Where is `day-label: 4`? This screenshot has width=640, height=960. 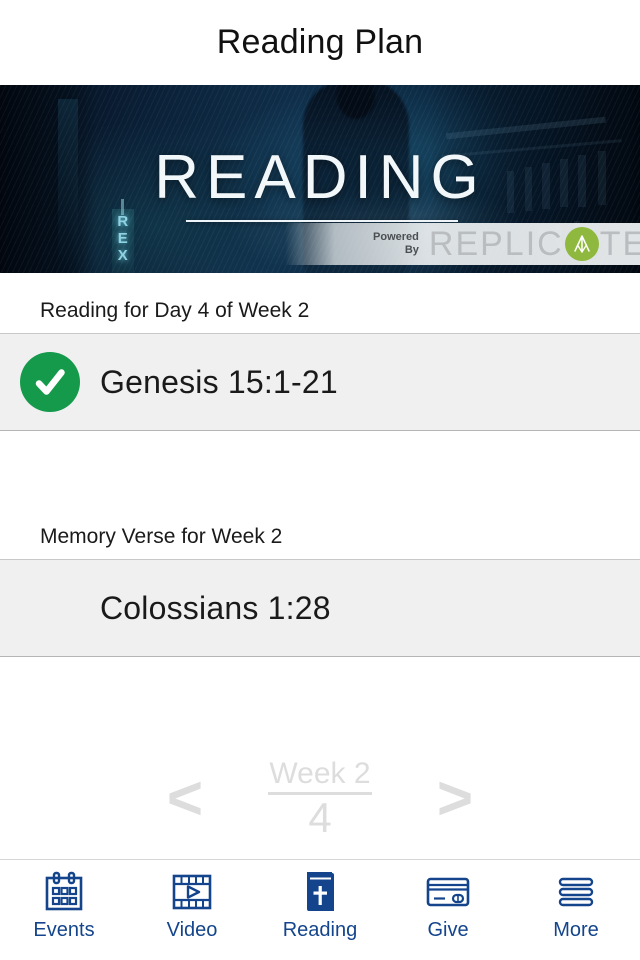
day-label: 4 is located at coordinates (320, 817).